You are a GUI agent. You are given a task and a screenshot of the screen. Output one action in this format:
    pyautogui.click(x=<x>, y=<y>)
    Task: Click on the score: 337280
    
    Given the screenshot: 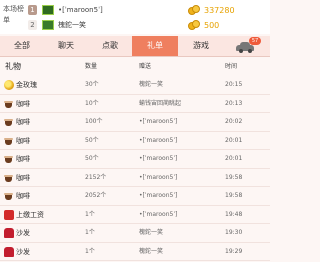 What is the action you would take?
    pyautogui.click(x=219, y=10)
    